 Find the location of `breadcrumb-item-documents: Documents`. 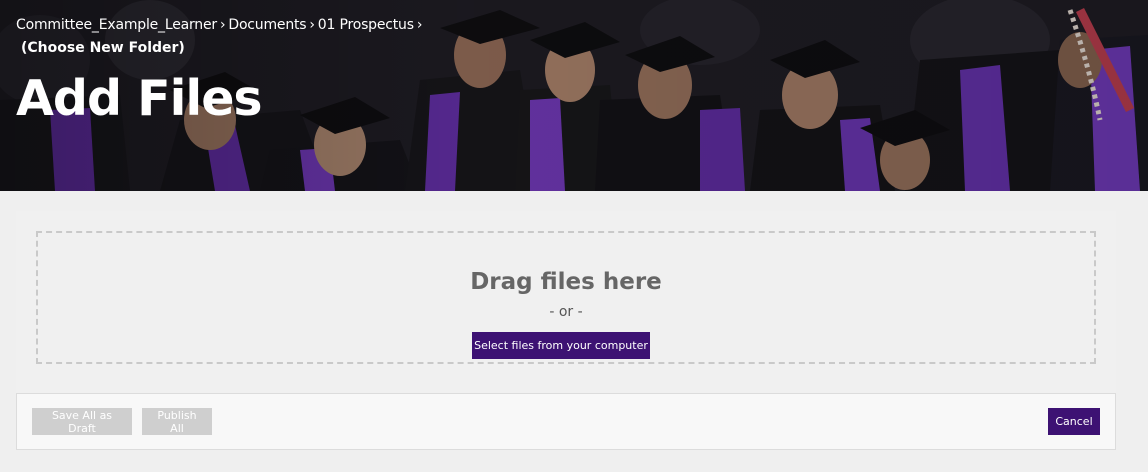

breadcrumb-item-documents: Documents is located at coordinates (267, 25).